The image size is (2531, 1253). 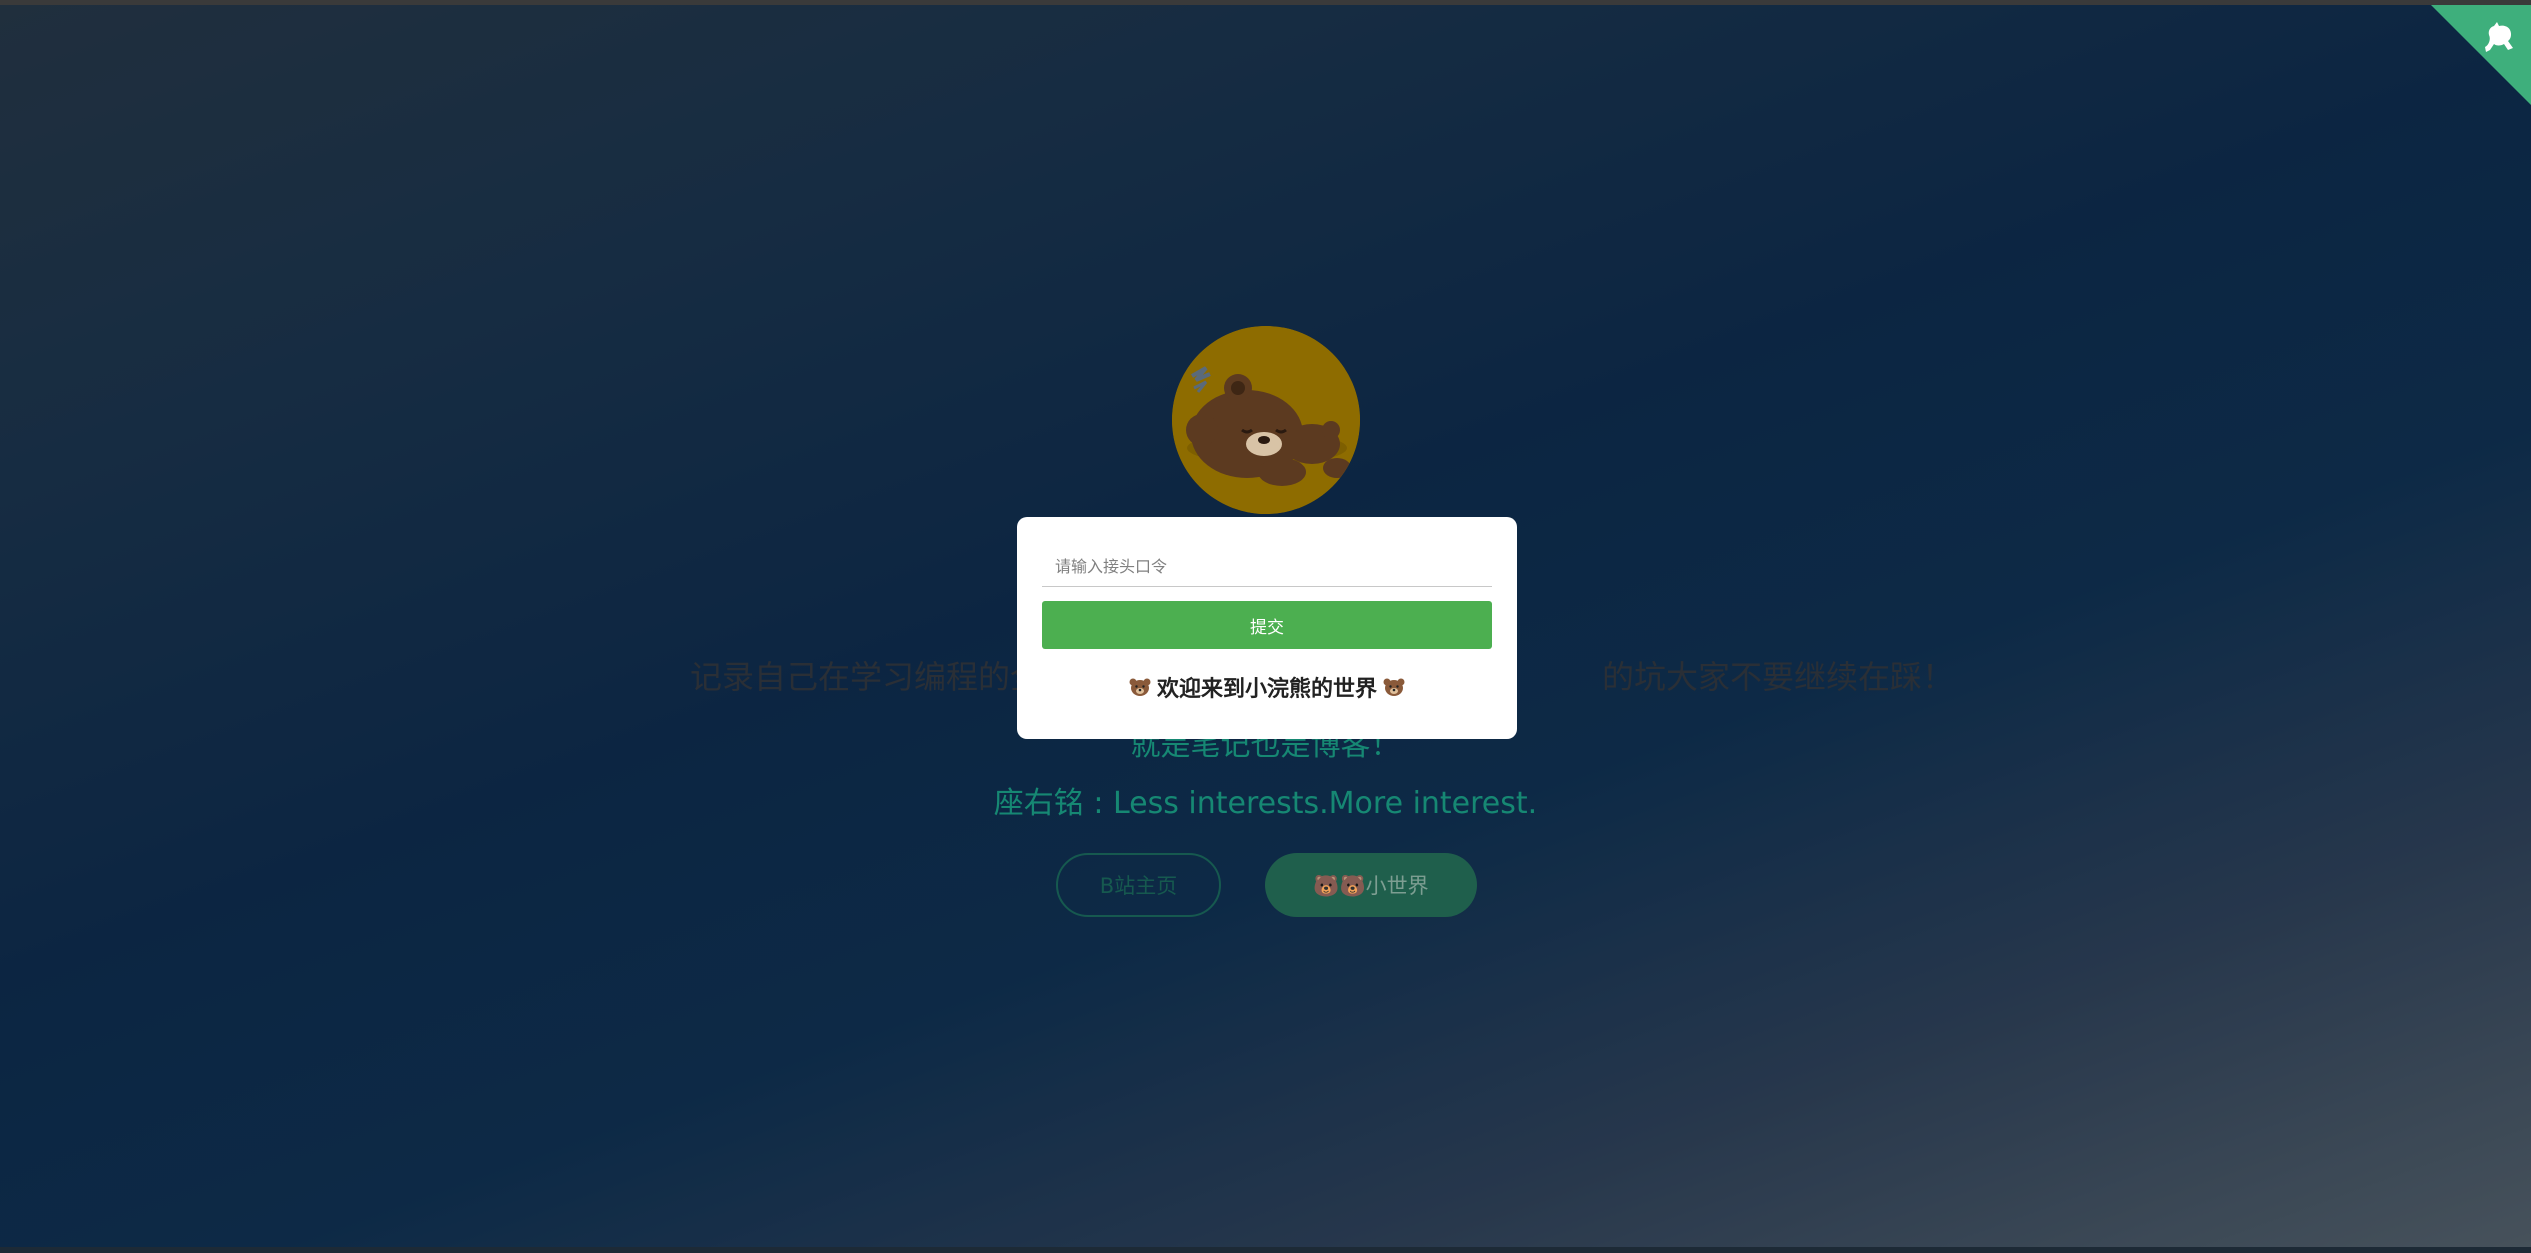 I want to click on little-world-button: 🐻🐻小世界, so click(x=1371, y=885).